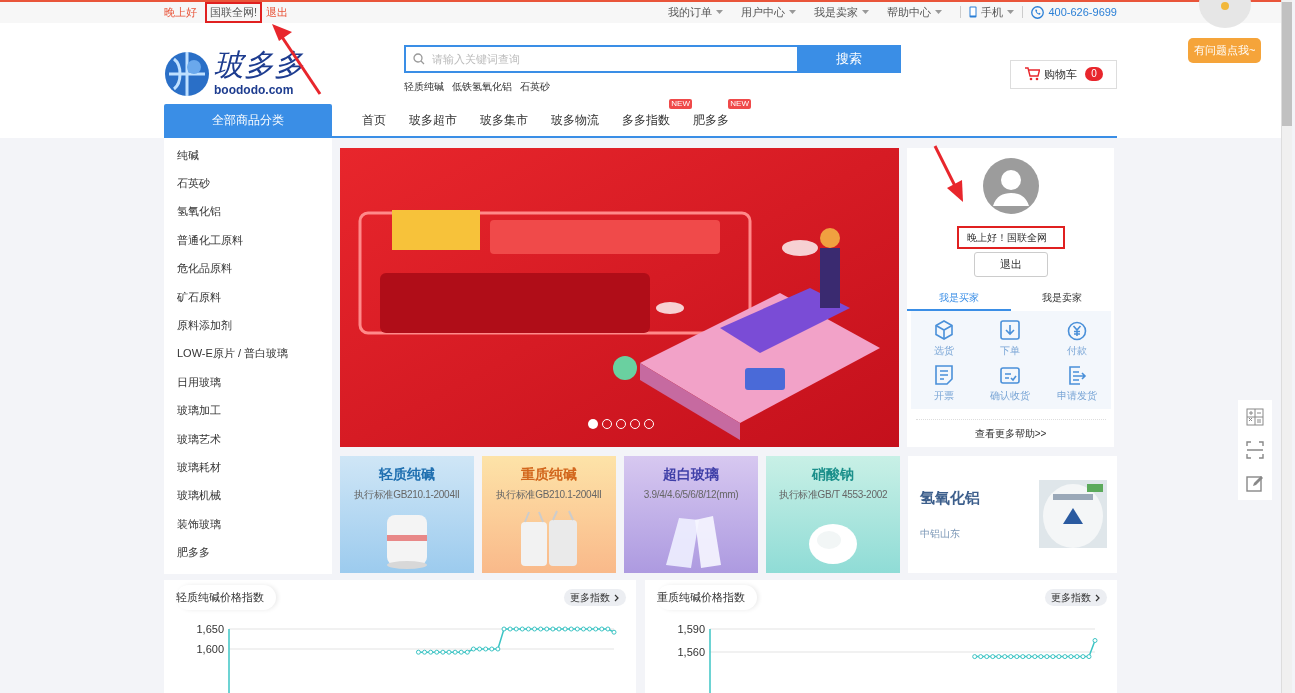  What do you see at coordinates (254, 474) in the screenshot?
I see `category-link: 玻璃耗材` at bounding box center [254, 474].